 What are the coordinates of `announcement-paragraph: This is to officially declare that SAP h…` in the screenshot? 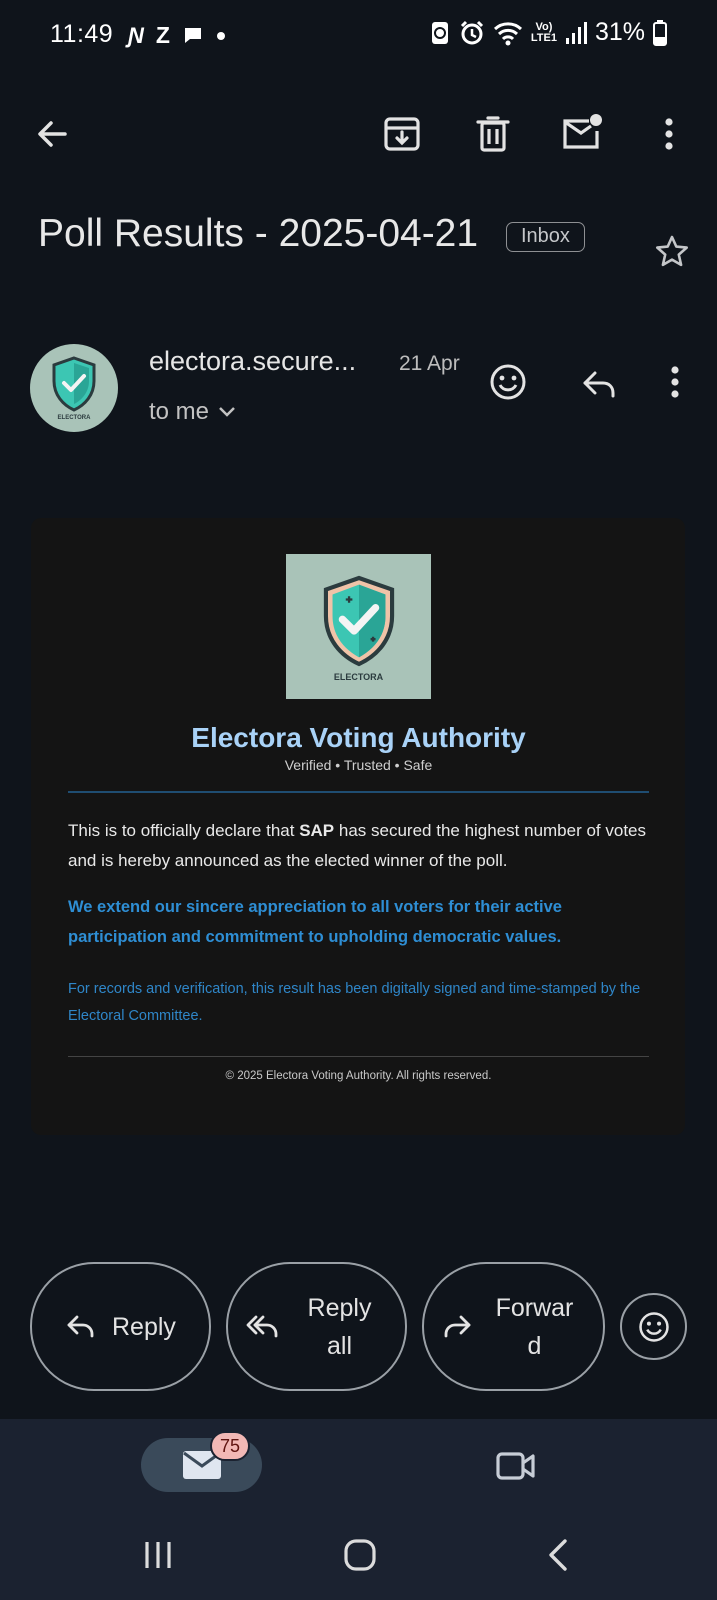 It's located at (358, 846).